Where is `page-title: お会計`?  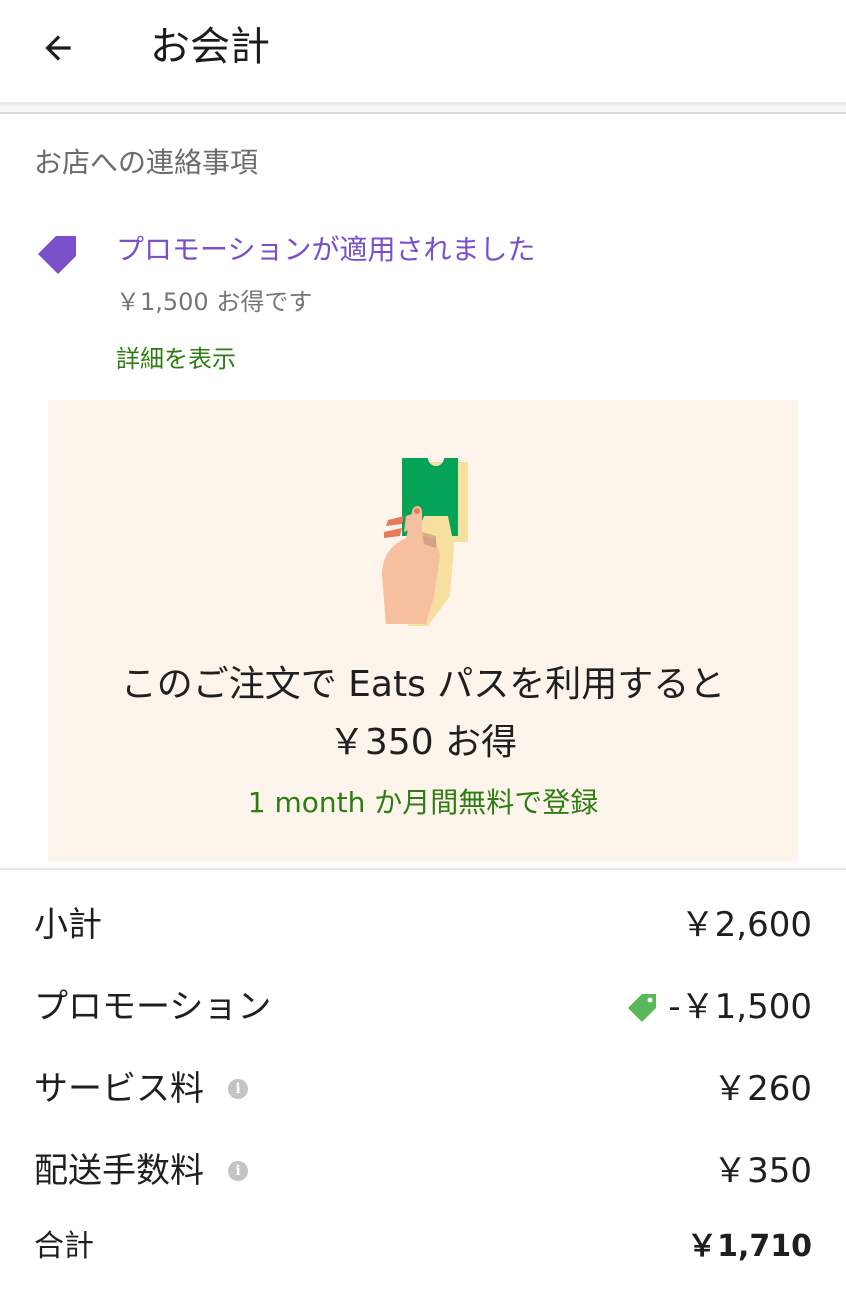
page-title: お会計 is located at coordinates (210, 47).